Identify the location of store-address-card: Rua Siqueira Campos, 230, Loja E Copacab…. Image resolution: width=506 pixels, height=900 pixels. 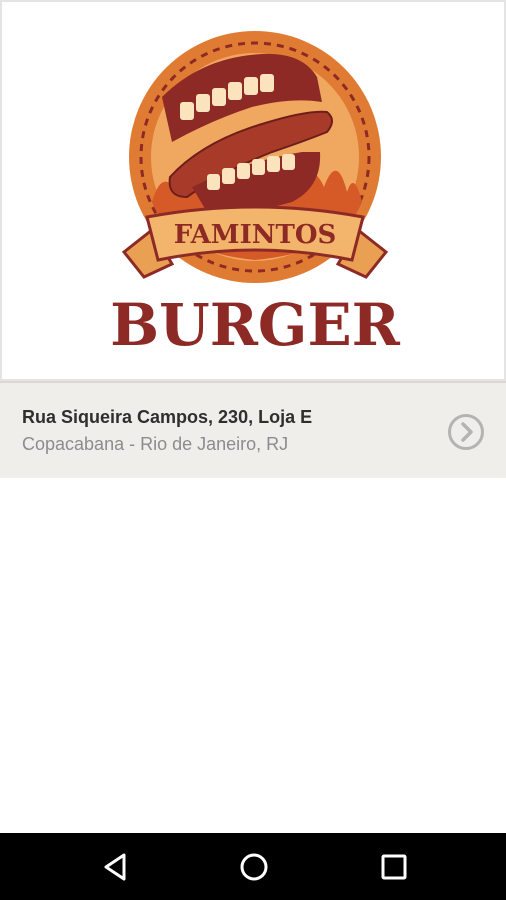
(253, 429).